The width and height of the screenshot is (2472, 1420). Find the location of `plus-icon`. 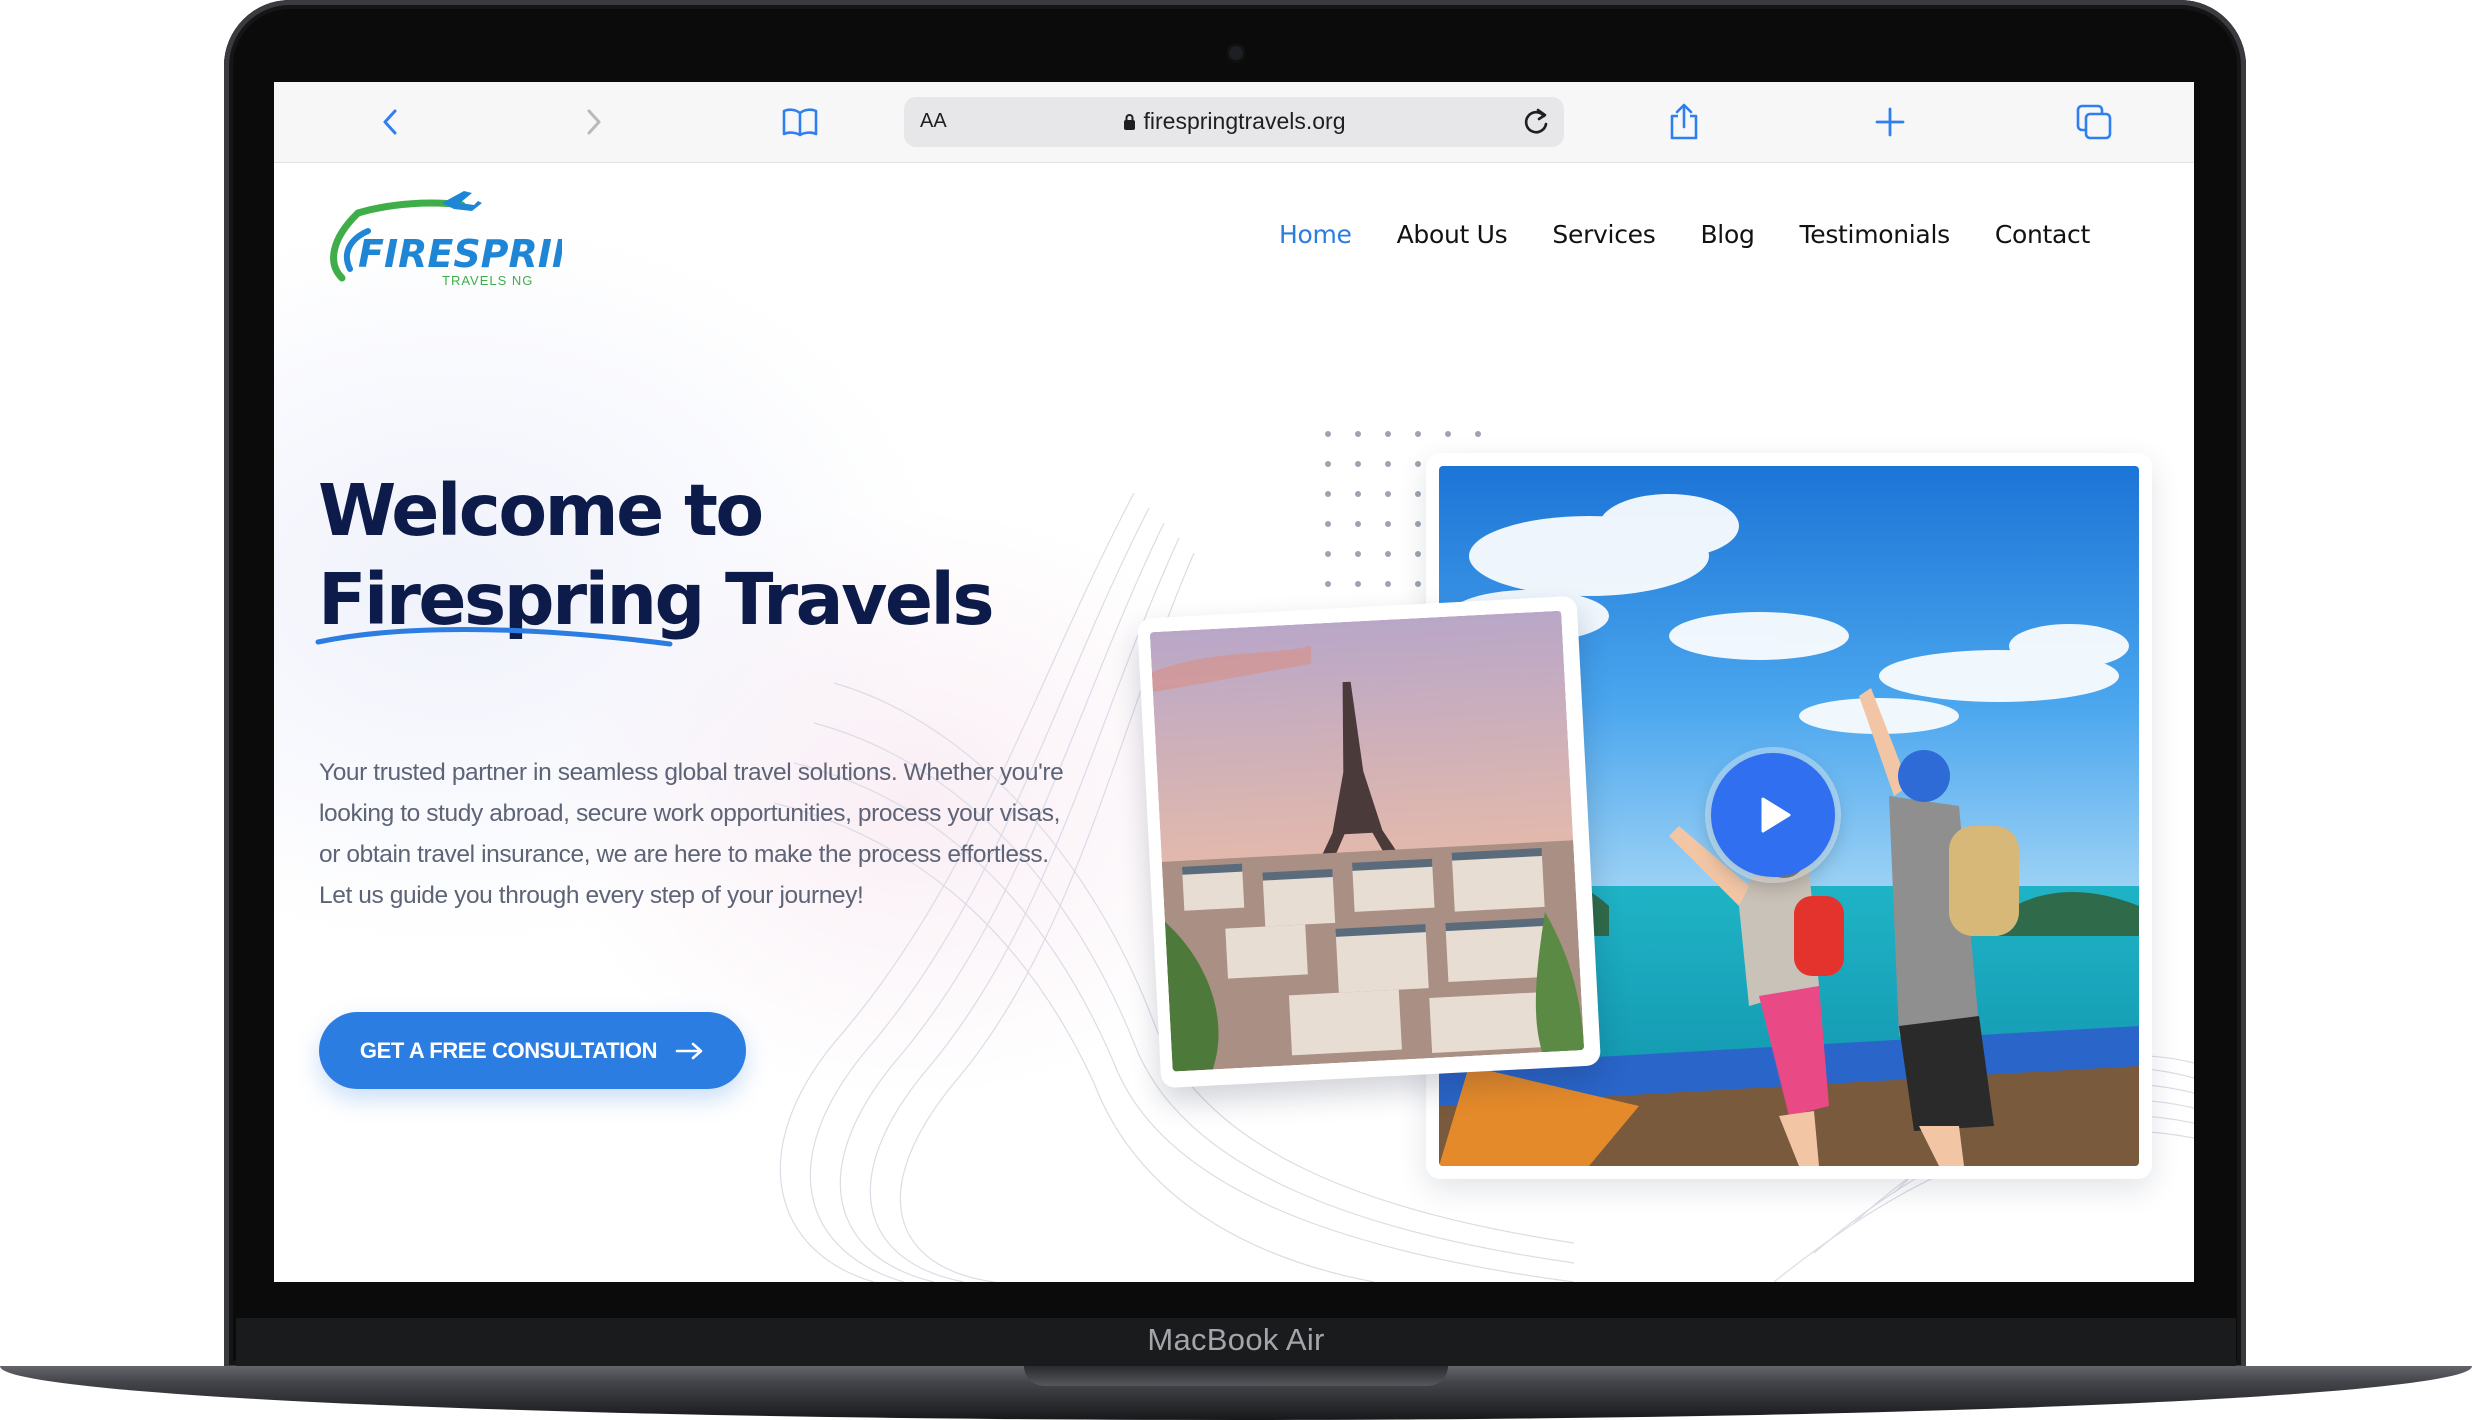

plus-icon is located at coordinates (1890, 122).